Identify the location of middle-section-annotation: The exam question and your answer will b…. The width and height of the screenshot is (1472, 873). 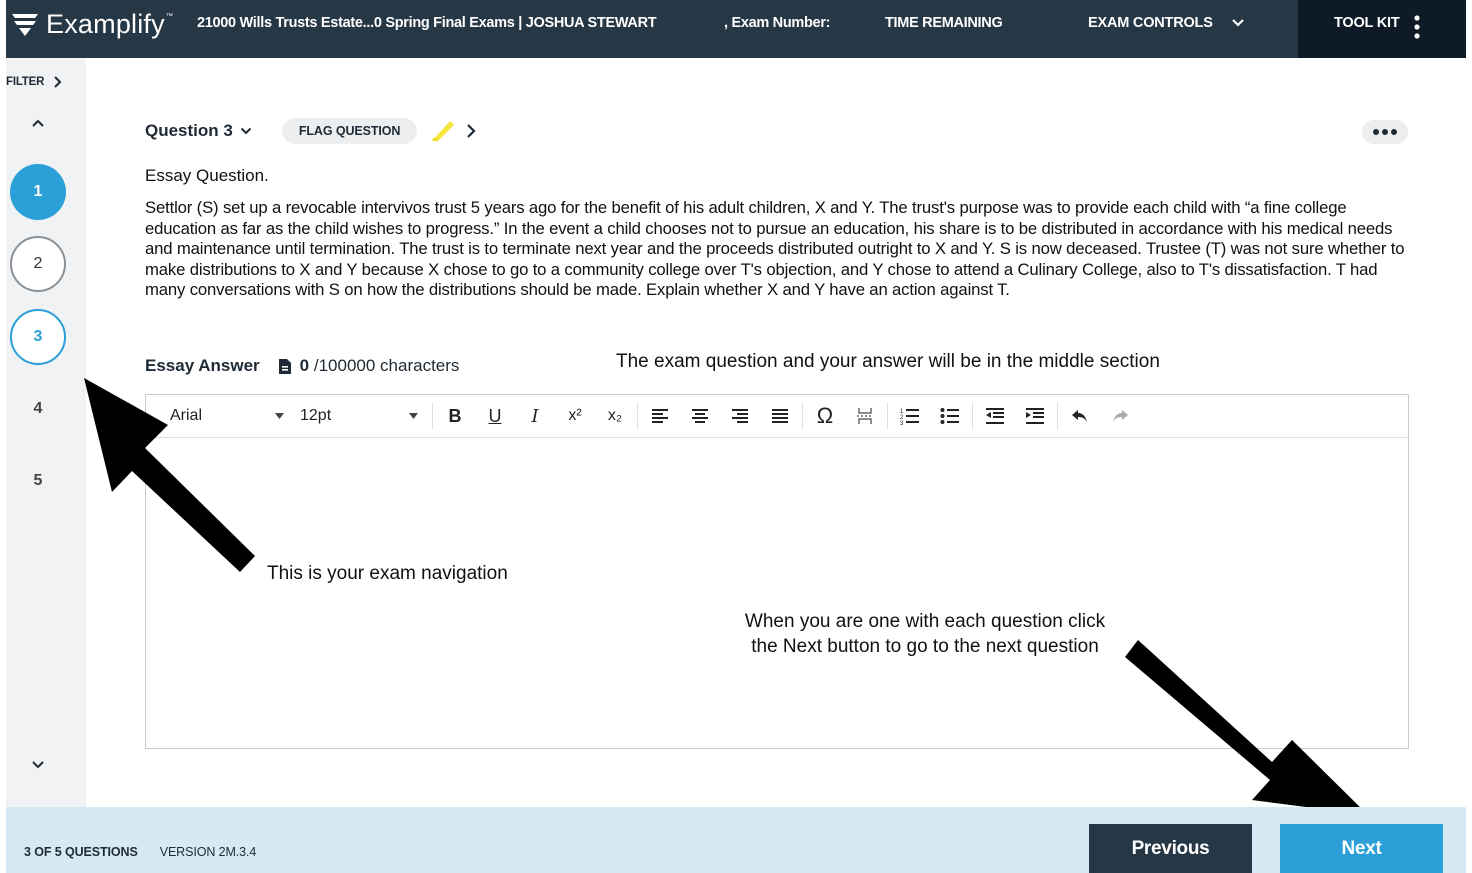
(888, 361).